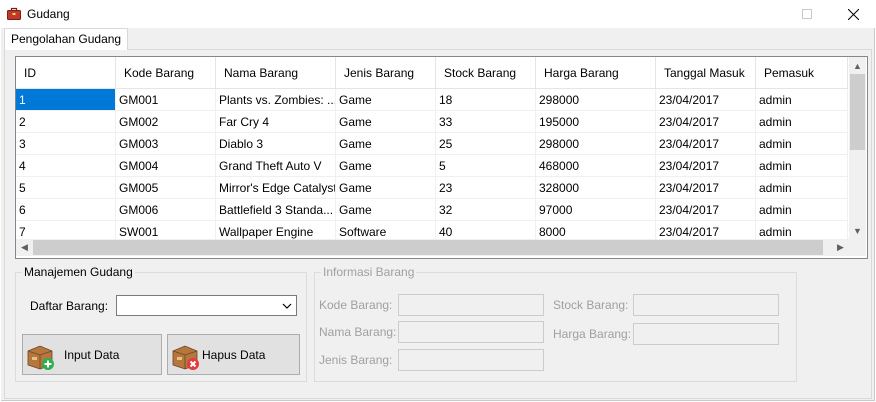 This screenshot has width=876, height=402. Describe the element at coordinates (706, 334) in the screenshot. I see `harga-barang-field` at that location.